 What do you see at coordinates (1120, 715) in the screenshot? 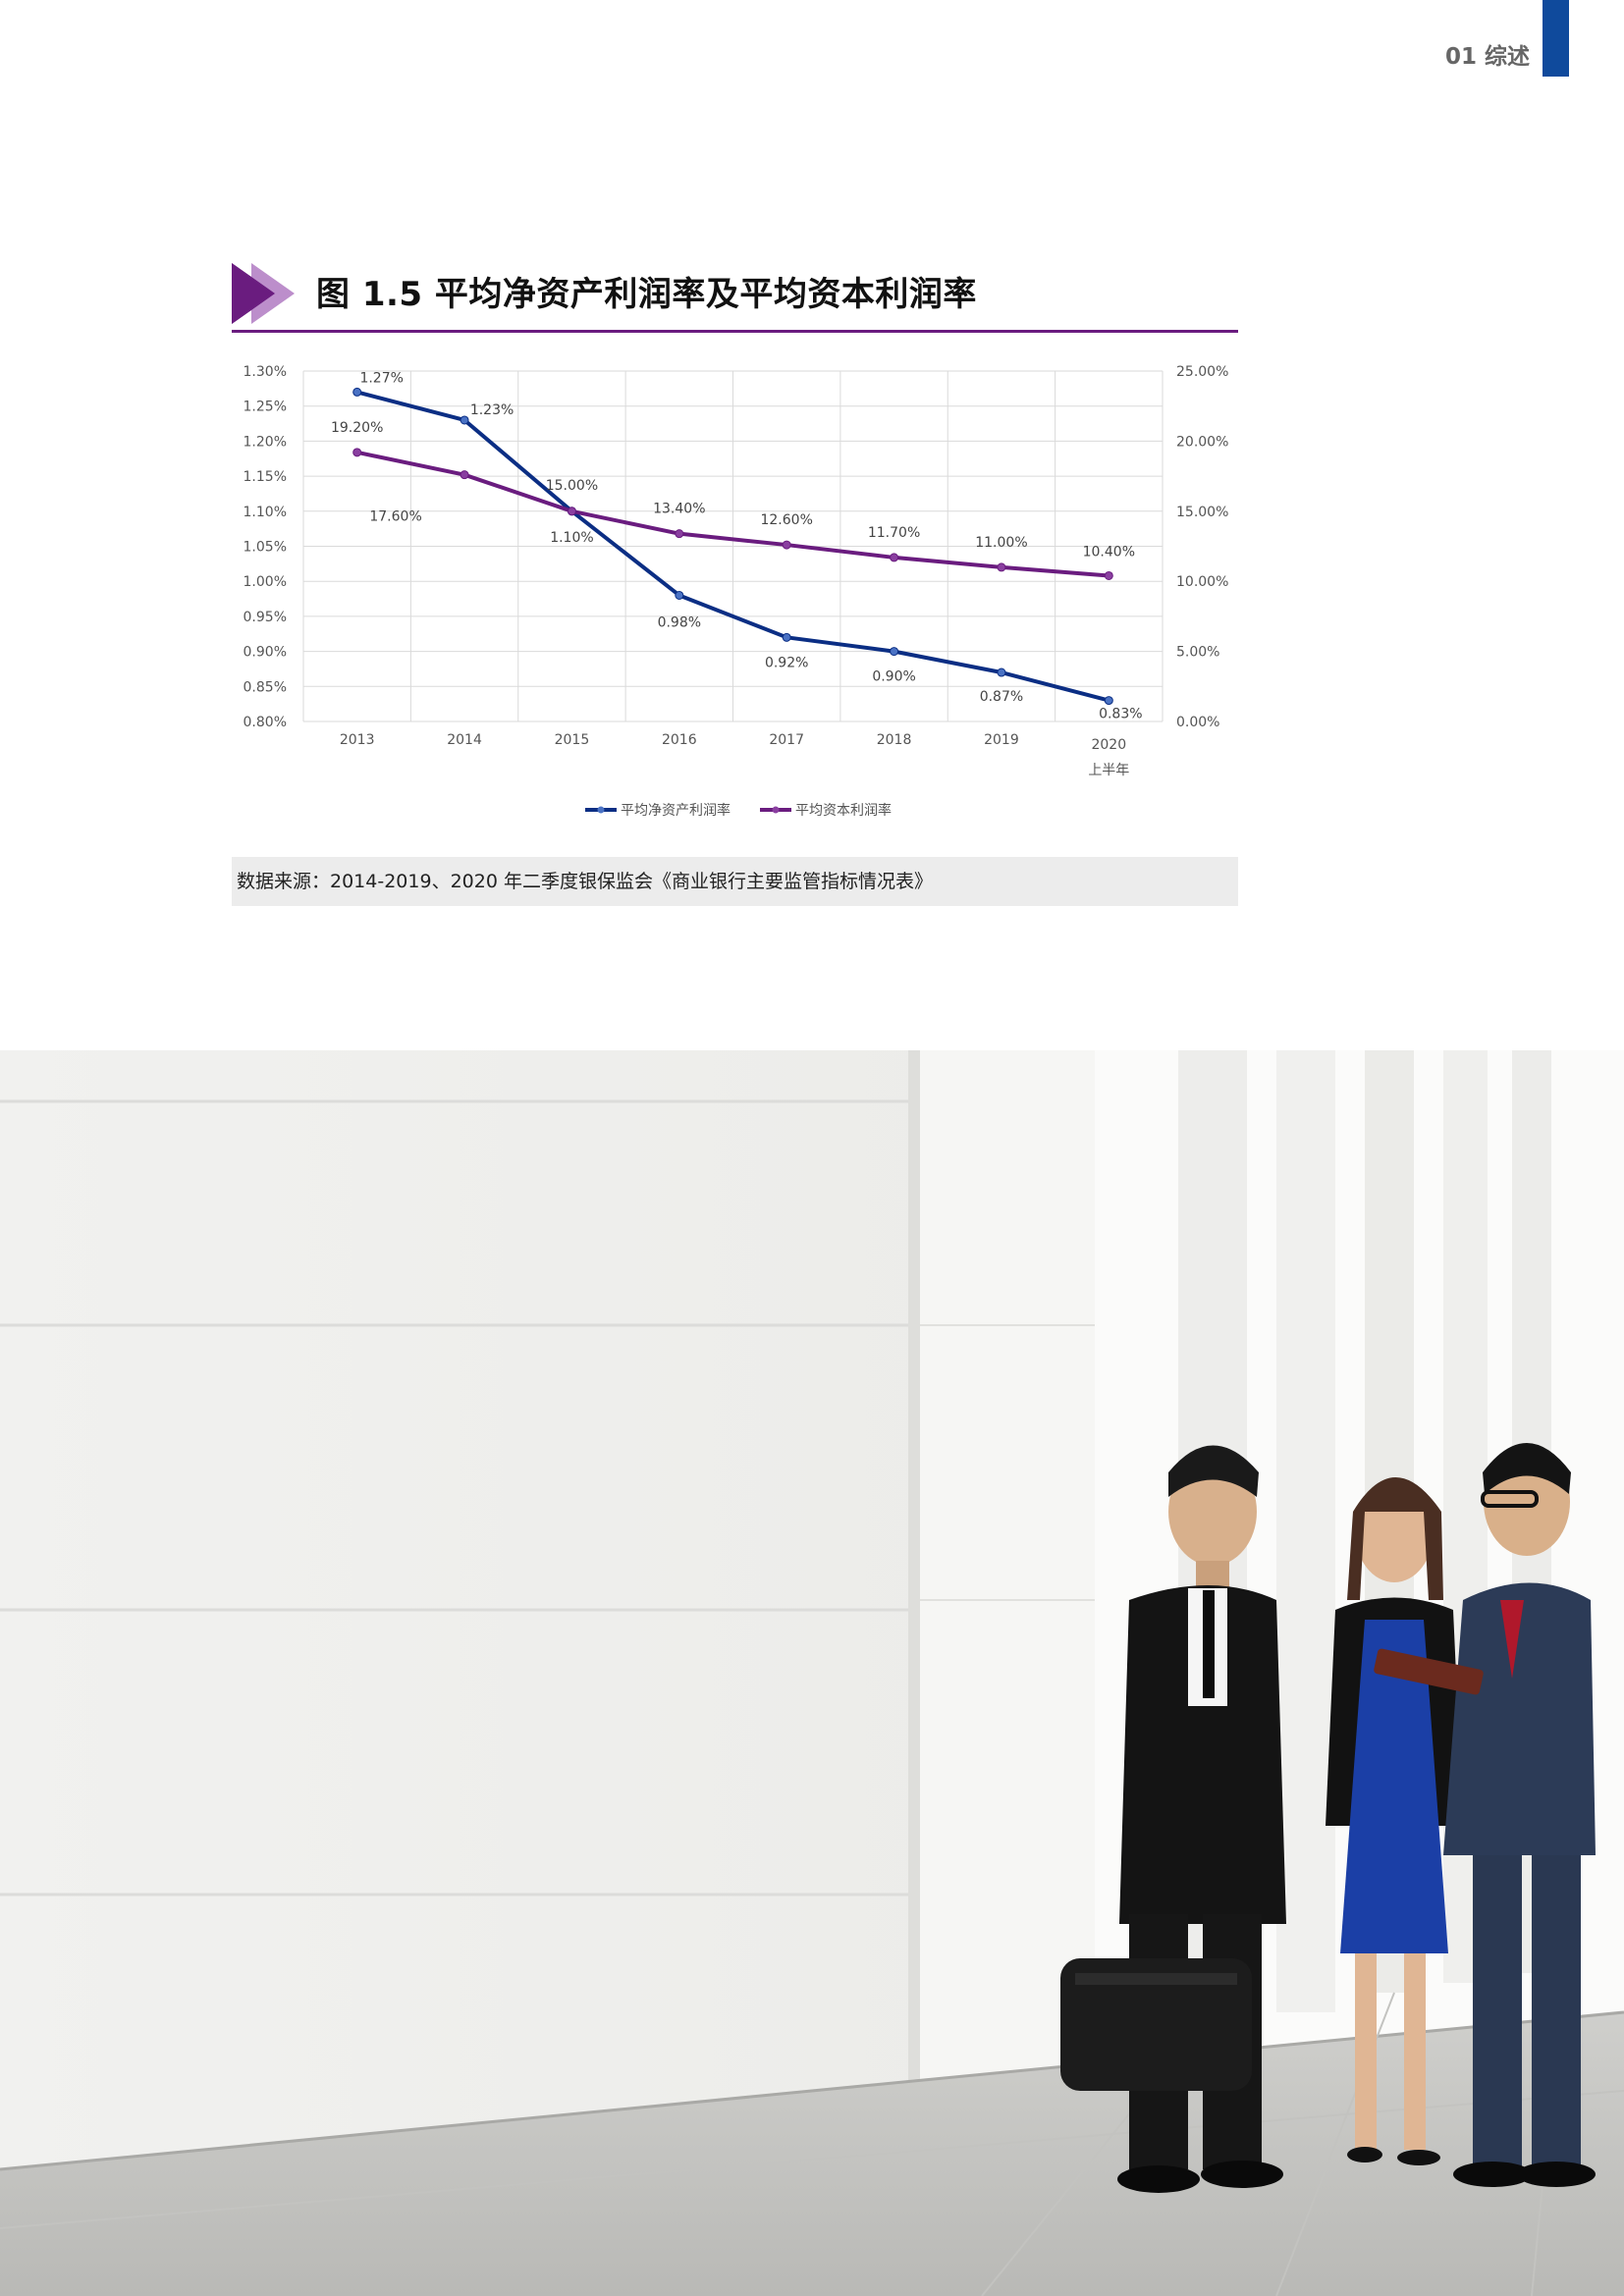
I see `data-label: 0.83%` at bounding box center [1120, 715].